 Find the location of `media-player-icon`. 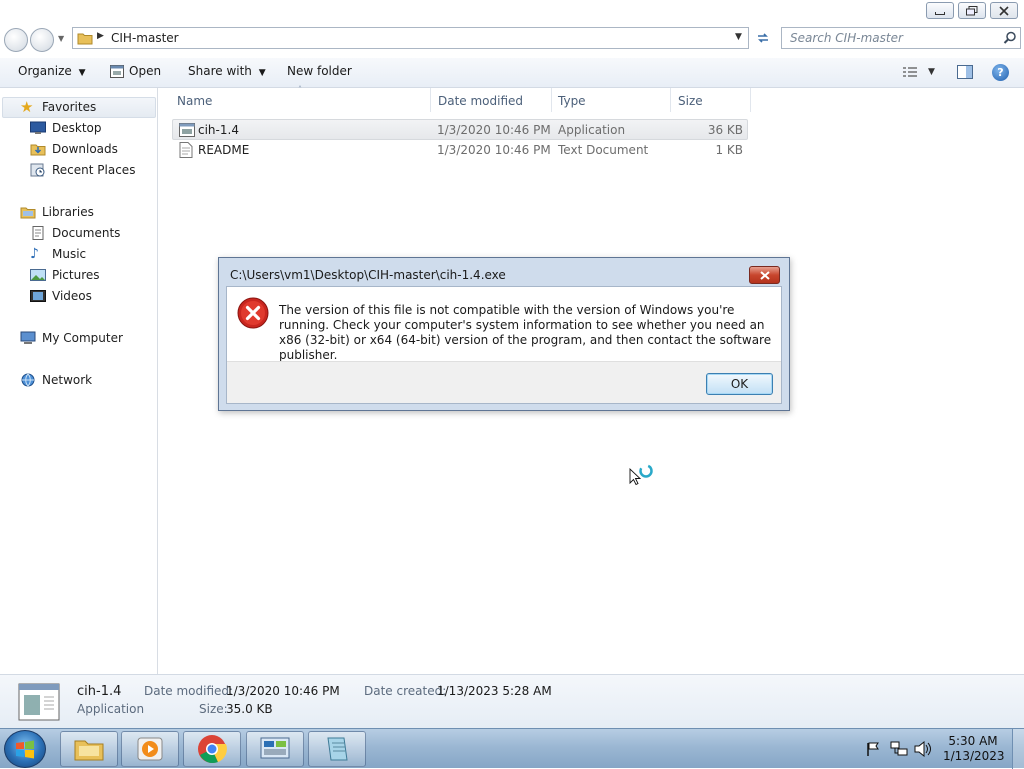

media-player-icon is located at coordinates (150, 749).